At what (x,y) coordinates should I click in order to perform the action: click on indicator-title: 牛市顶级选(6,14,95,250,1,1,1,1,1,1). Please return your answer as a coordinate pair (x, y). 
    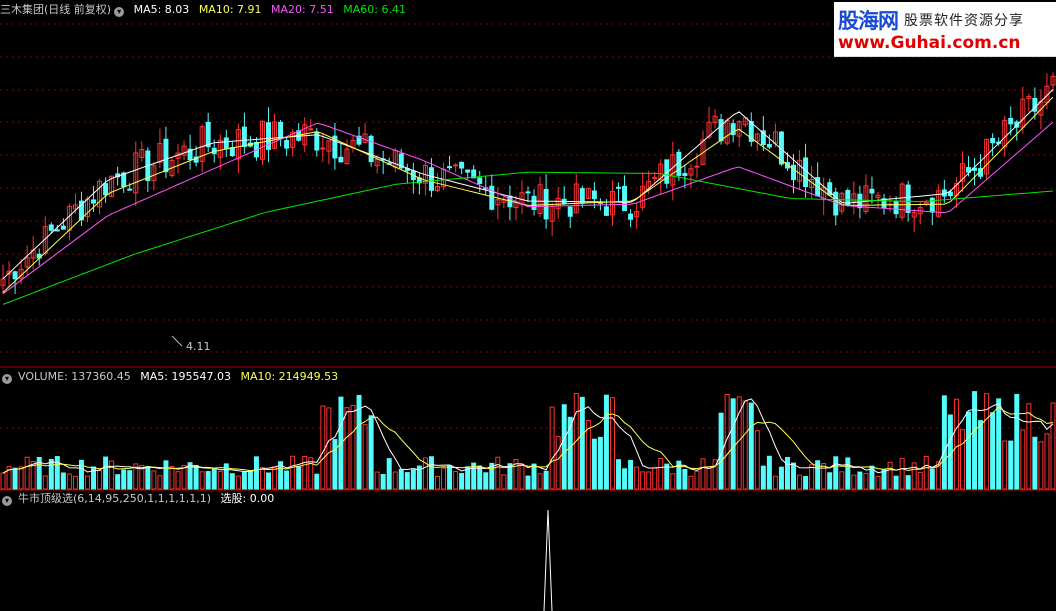
    Looking at the image, I should click on (115, 498).